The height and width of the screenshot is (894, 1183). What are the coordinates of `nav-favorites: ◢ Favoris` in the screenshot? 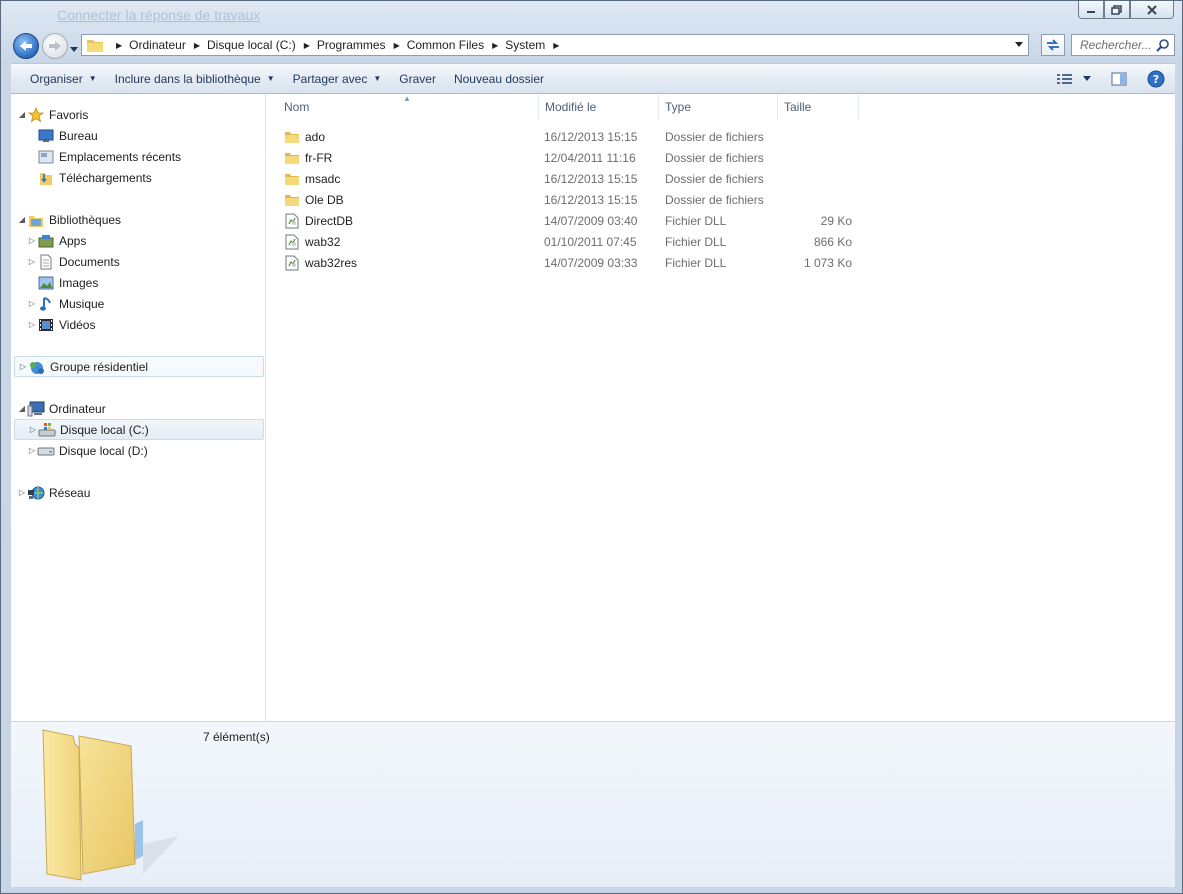 It's located at (138, 114).